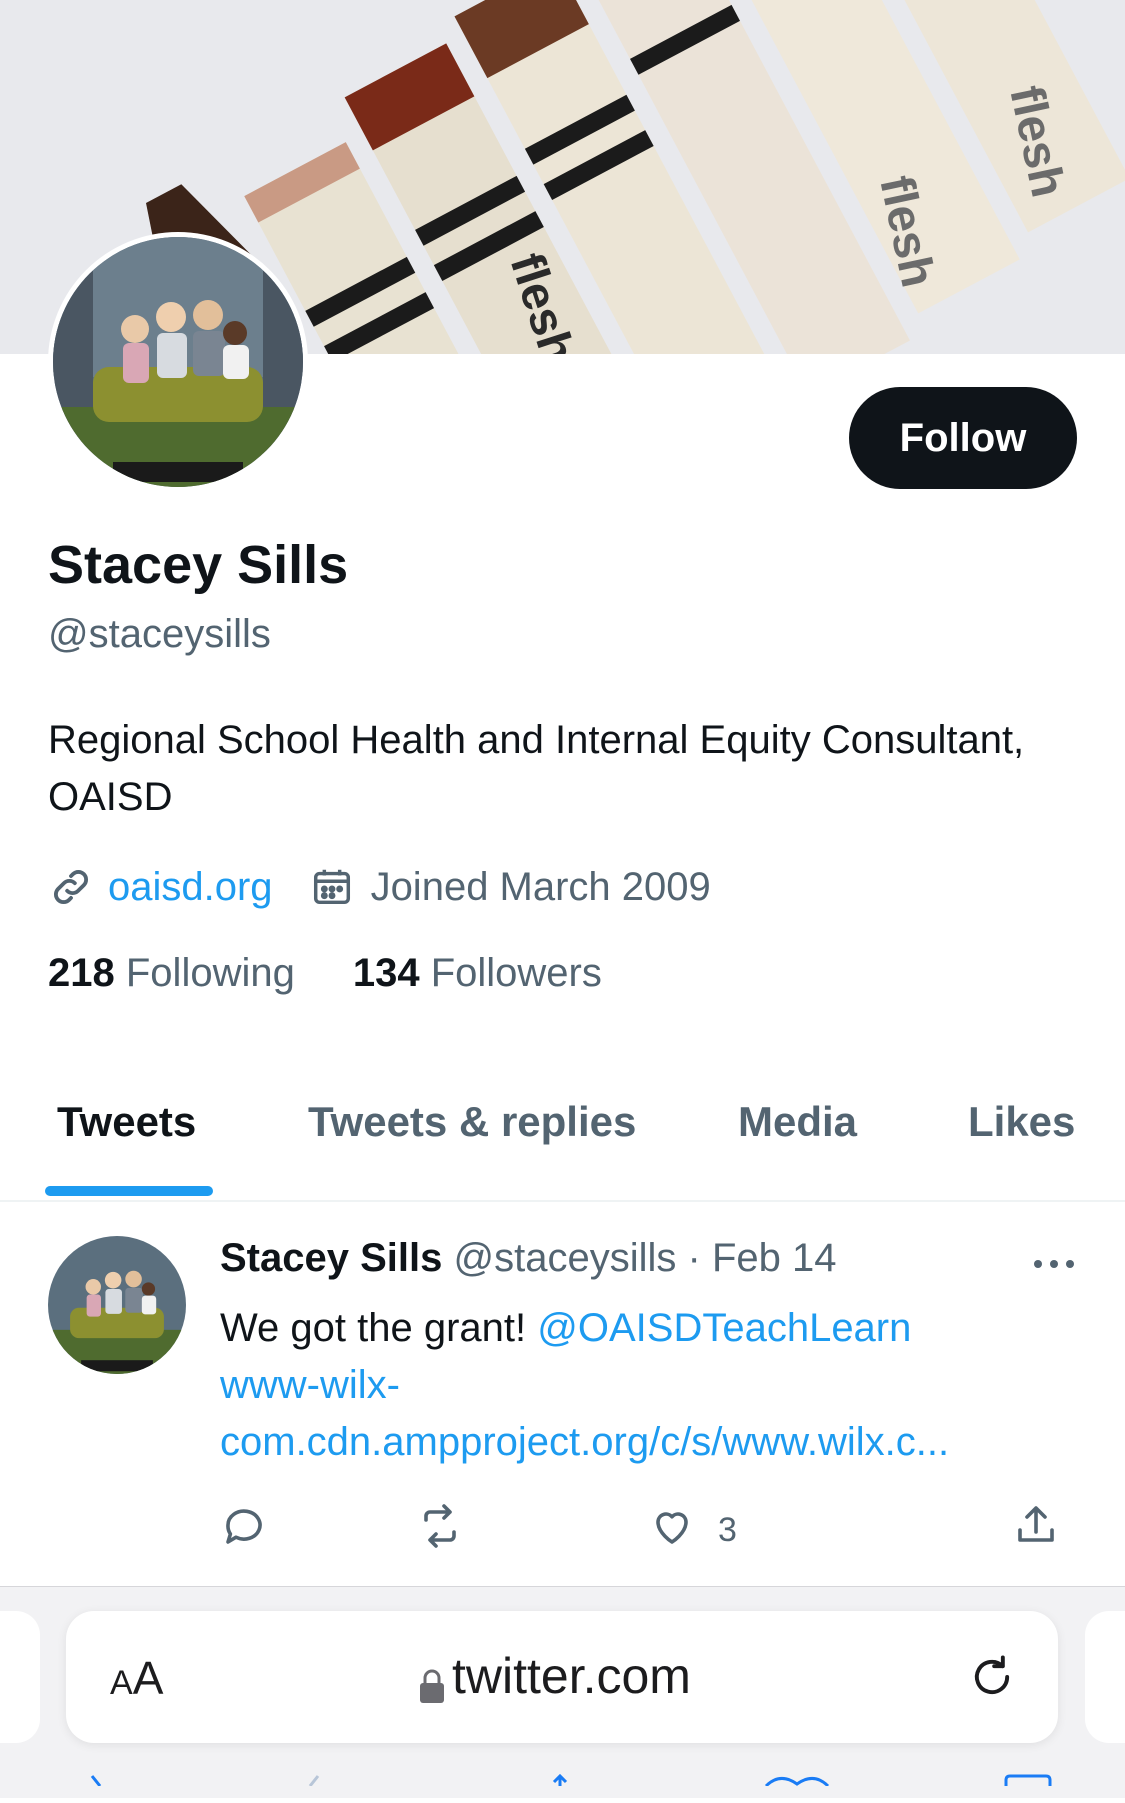 This screenshot has width=1125, height=1803. I want to click on follow-button: Follow, so click(963, 438).